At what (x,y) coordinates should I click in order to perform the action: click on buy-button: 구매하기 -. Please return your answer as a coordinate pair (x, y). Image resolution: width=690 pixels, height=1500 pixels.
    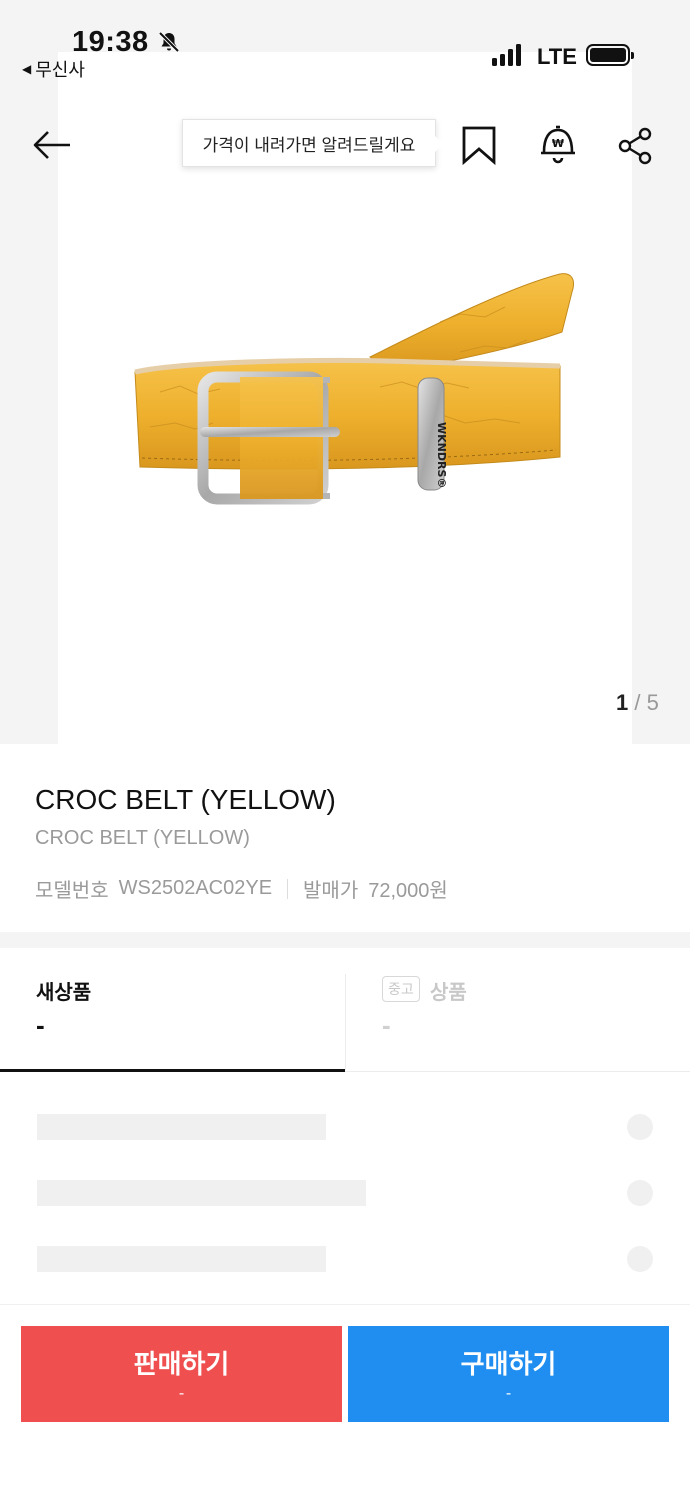
    Looking at the image, I should click on (508, 1374).